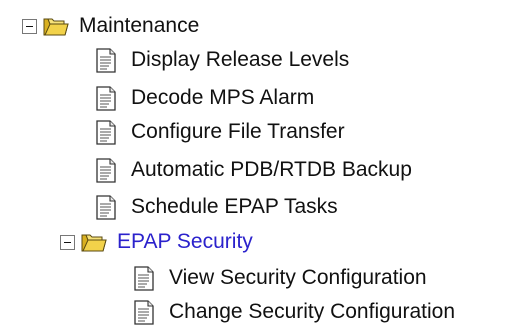  I want to click on tree-node-epap-security: EPAP Security, so click(156, 242).